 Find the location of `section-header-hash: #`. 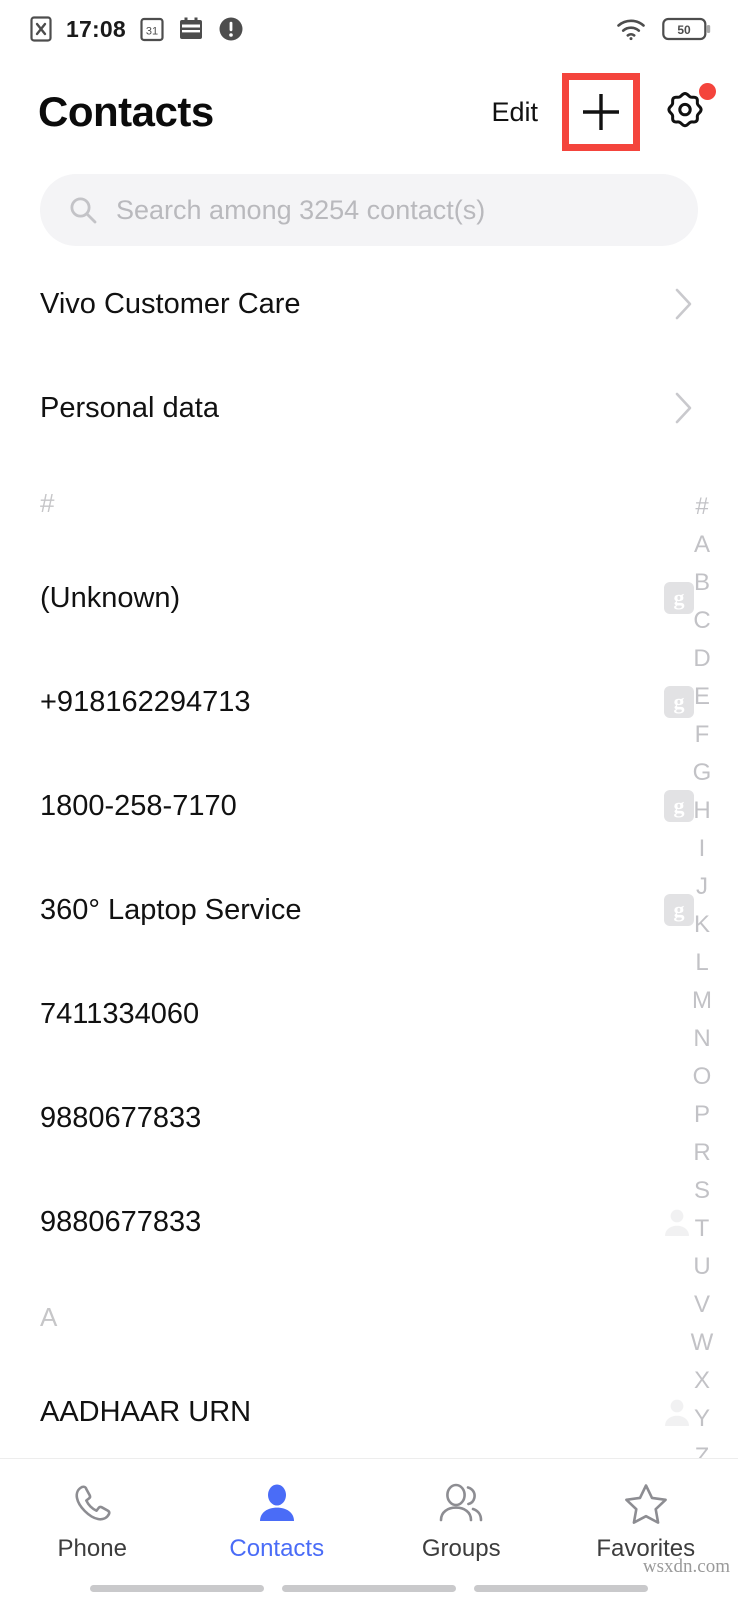

section-header-hash: # is located at coordinates (47, 502).